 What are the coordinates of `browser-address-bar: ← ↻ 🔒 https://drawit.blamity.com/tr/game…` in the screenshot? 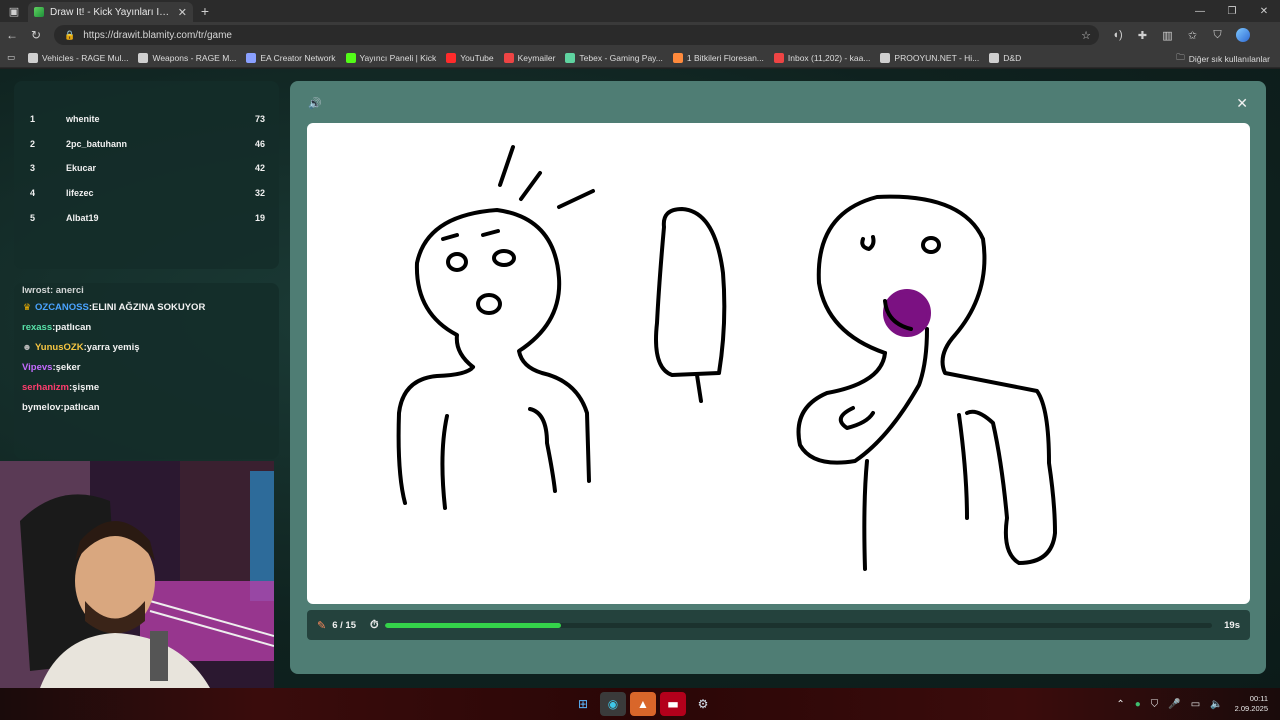 It's located at (640, 35).